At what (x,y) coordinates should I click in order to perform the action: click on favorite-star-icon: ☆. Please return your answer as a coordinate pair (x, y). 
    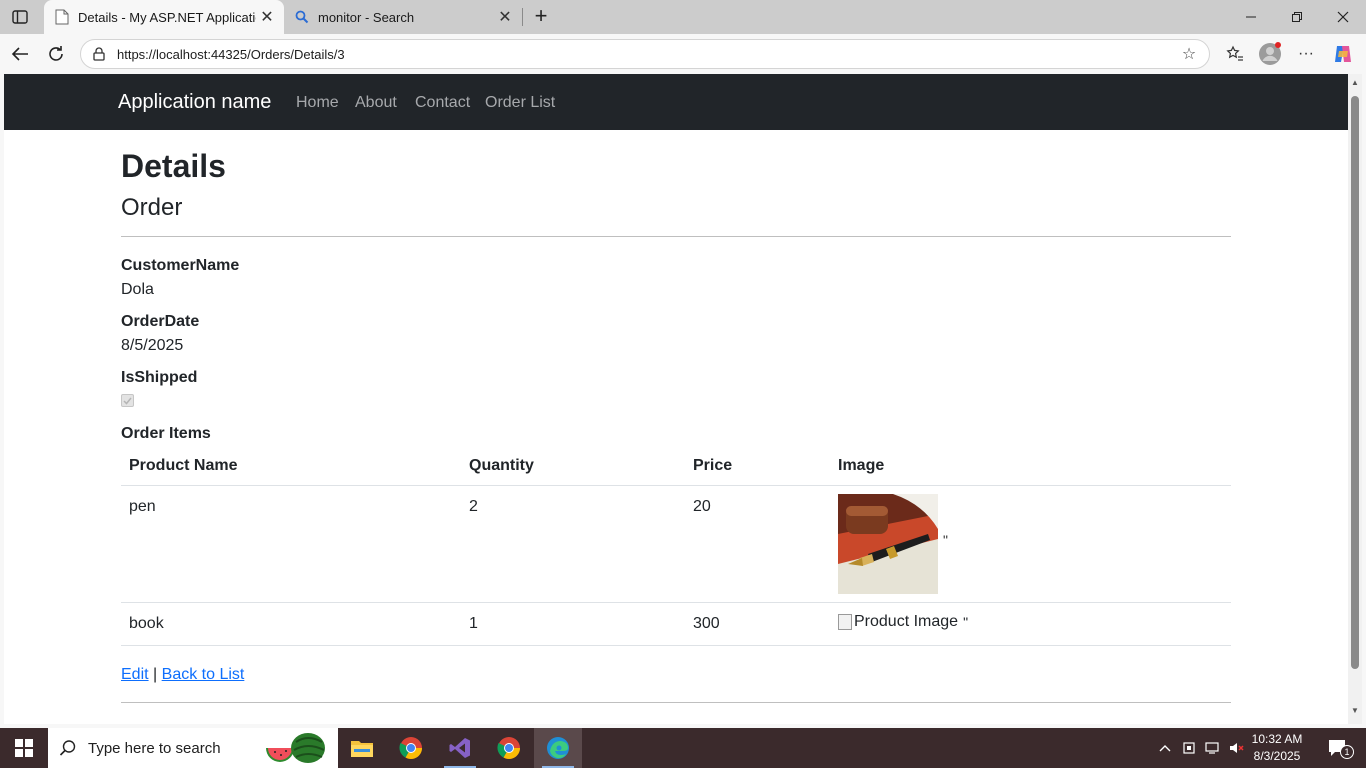
    Looking at the image, I should click on (1189, 54).